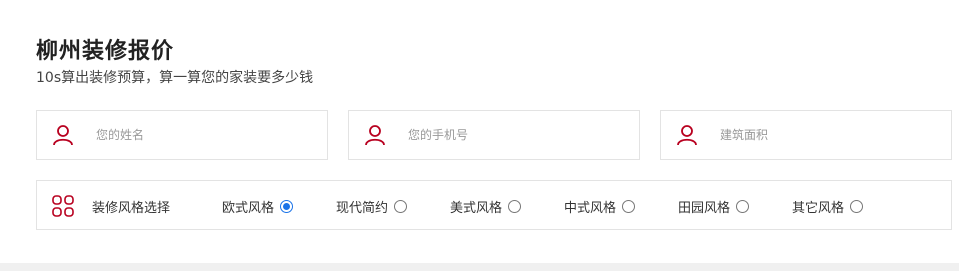  I want to click on bottom-divider, so click(479, 267).